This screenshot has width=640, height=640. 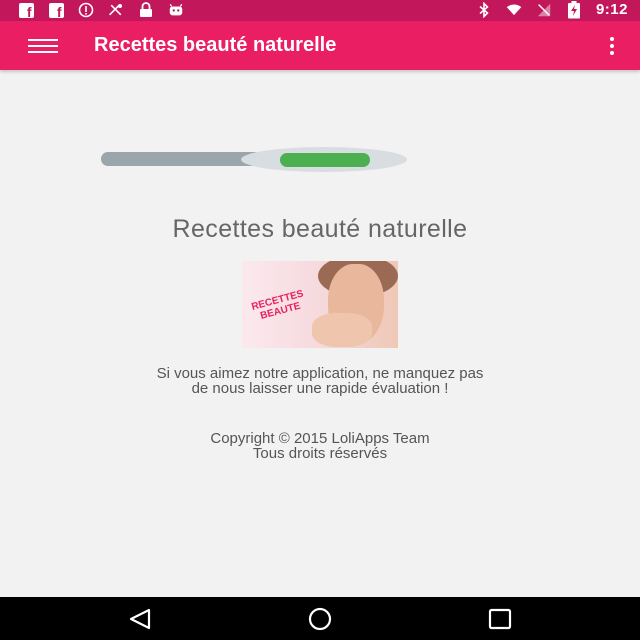 What do you see at coordinates (325, 160) in the screenshot?
I see `toggle-thumb-indicator` at bounding box center [325, 160].